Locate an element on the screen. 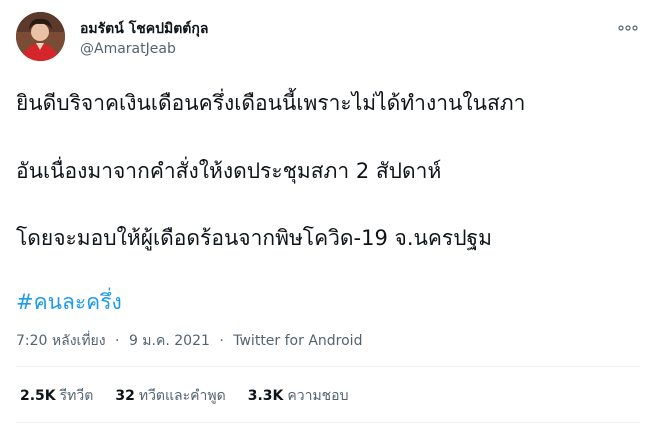  more-horizontal-icon is located at coordinates (628, 28).